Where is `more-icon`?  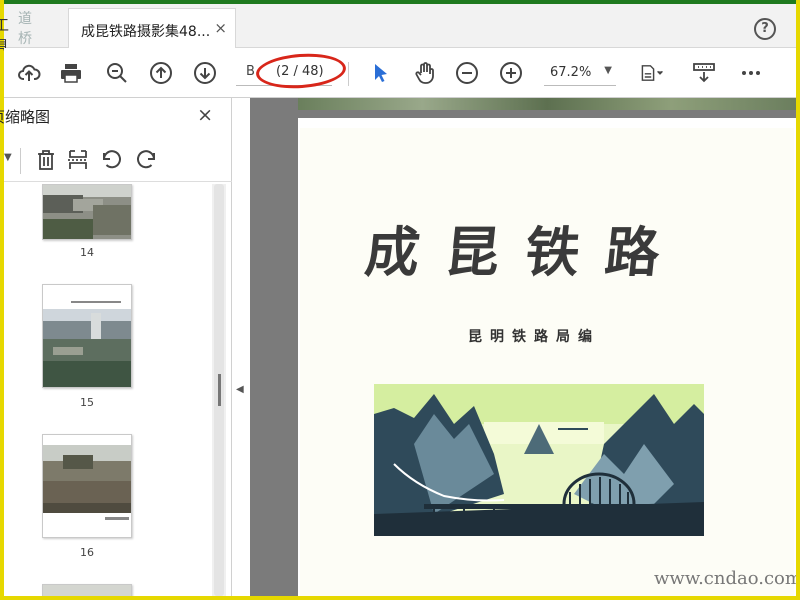 more-icon is located at coordinates (751, 73).